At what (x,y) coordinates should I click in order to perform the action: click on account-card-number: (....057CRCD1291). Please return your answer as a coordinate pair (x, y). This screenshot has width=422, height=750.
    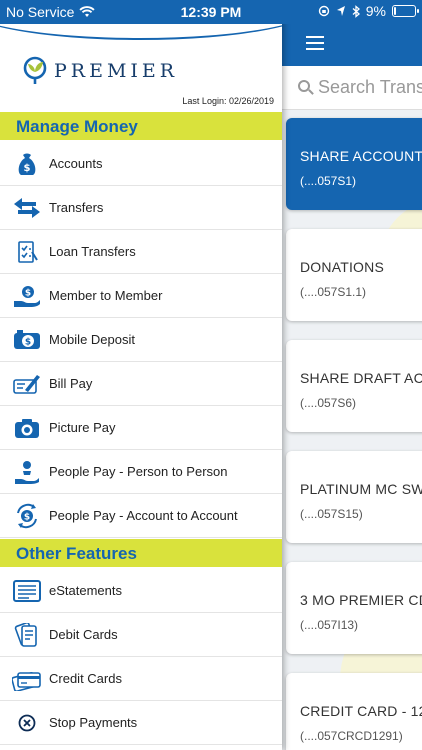
    Looking at the image, I should click on (351, 736).